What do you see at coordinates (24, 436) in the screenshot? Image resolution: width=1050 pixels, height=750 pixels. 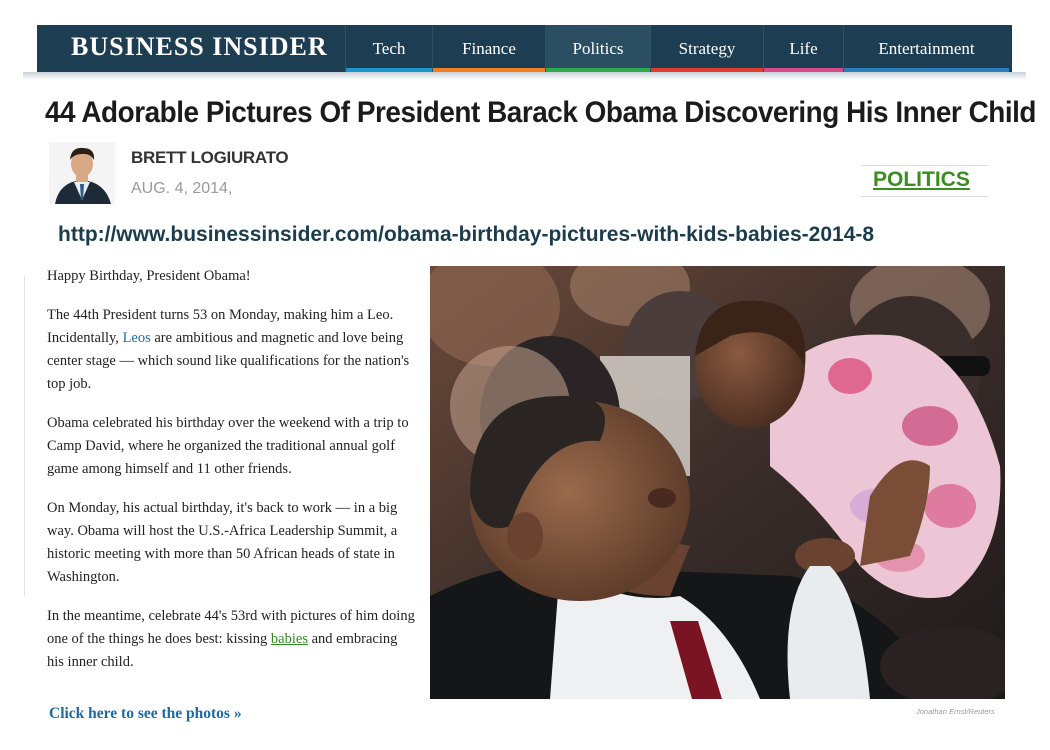 I see `left-divider` at bounding box center [24, 436].